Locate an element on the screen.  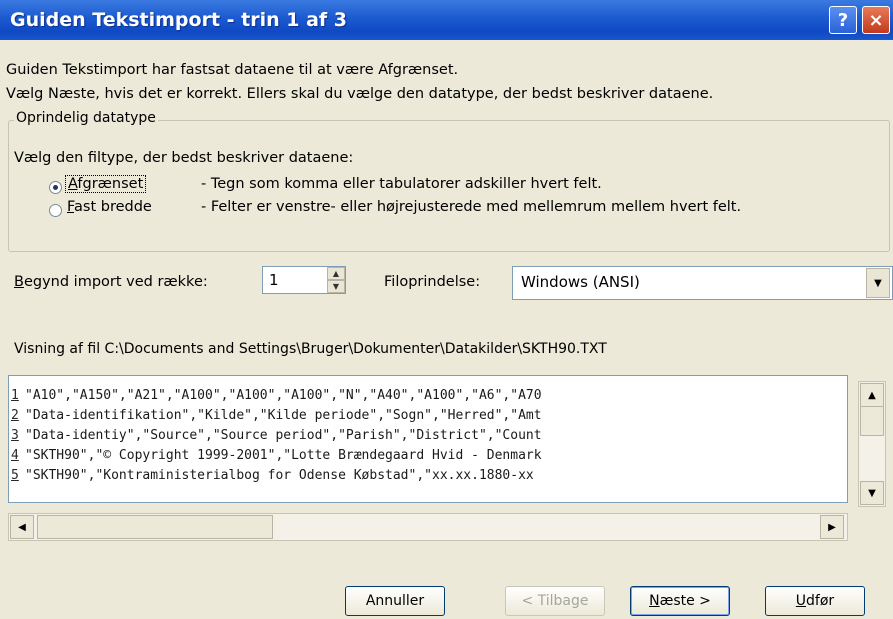
radio-delimited is located at coordinates (55, 187).